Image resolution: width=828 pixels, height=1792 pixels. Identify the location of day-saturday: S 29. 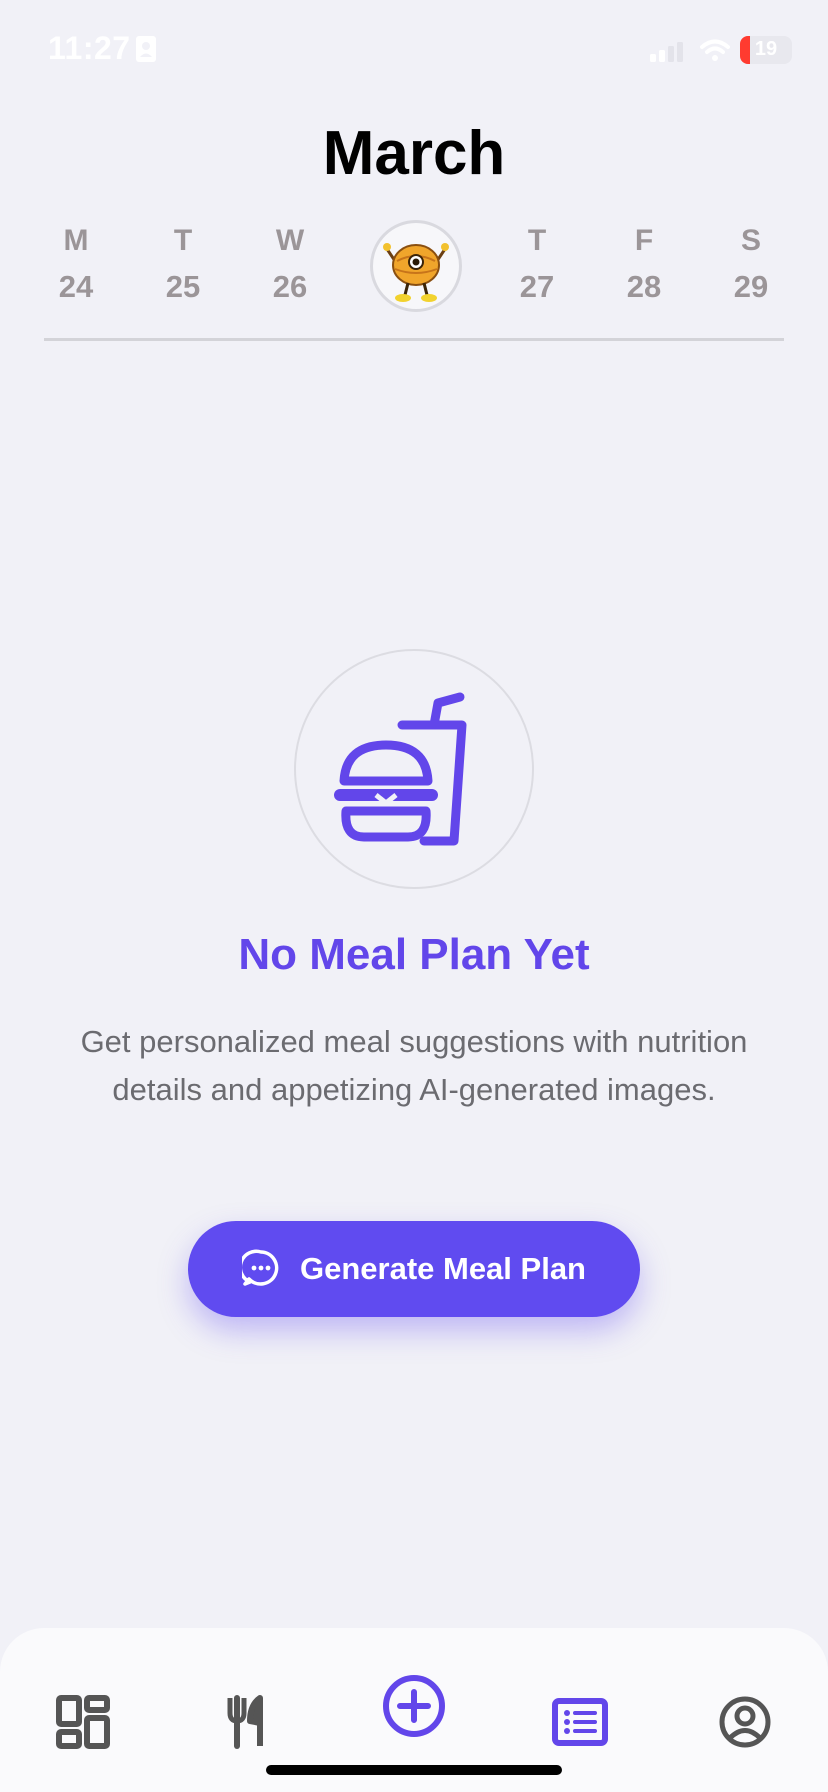
(751, 264).